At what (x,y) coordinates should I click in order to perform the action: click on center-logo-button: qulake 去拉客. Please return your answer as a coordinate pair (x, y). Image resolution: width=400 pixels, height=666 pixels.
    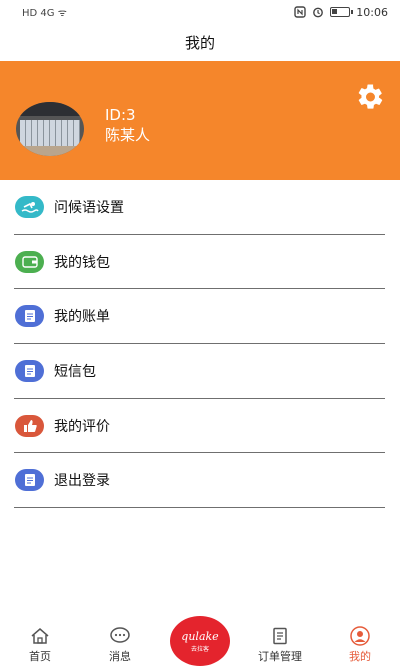
    Looking at the image, I should click on (200, 641).